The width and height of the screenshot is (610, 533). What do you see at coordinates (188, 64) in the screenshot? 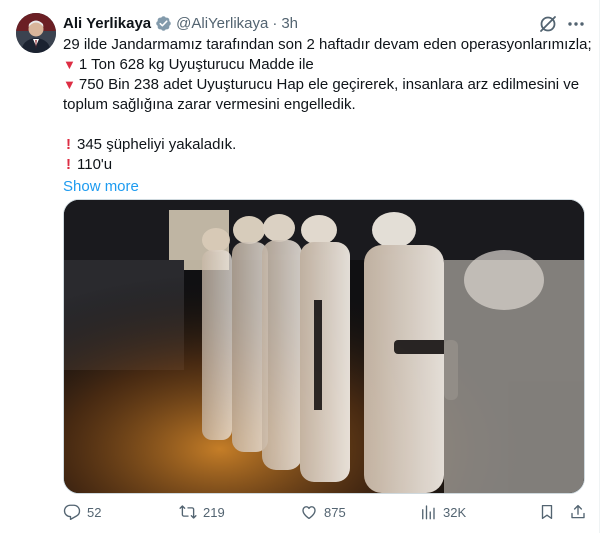
I see `text-line: ▼ 1 Ton 628 kg Uyuşturucu Madde ile` at bounding box center [188, 64].